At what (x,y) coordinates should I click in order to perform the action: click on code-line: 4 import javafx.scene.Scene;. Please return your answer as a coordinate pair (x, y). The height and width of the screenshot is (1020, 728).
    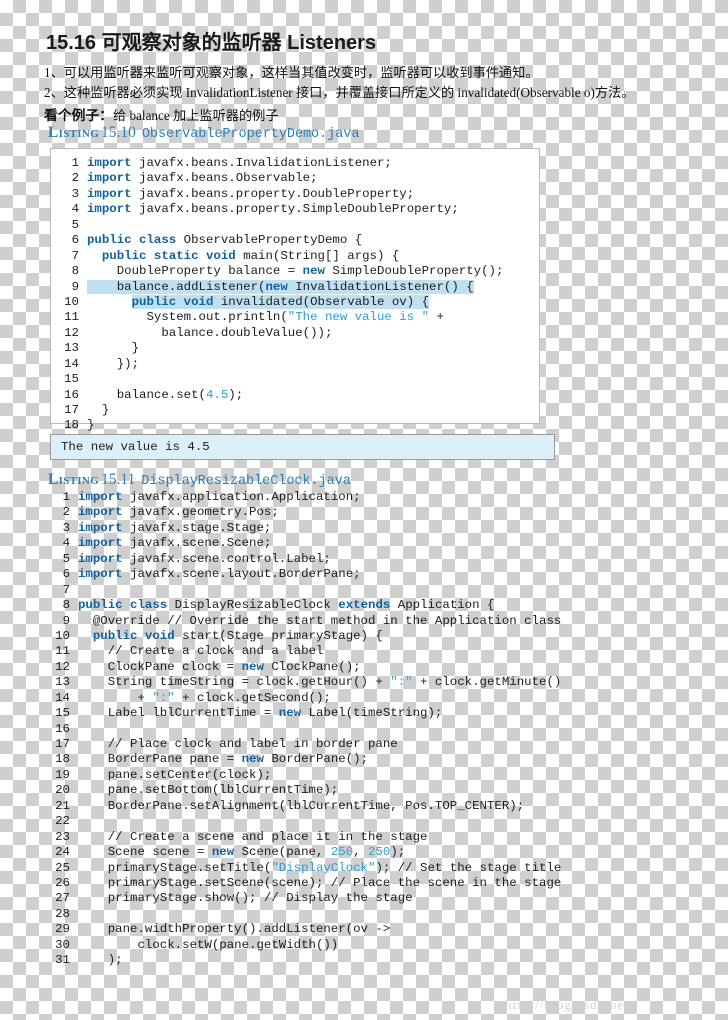
    Looking at the image, I should click on (368, 543).